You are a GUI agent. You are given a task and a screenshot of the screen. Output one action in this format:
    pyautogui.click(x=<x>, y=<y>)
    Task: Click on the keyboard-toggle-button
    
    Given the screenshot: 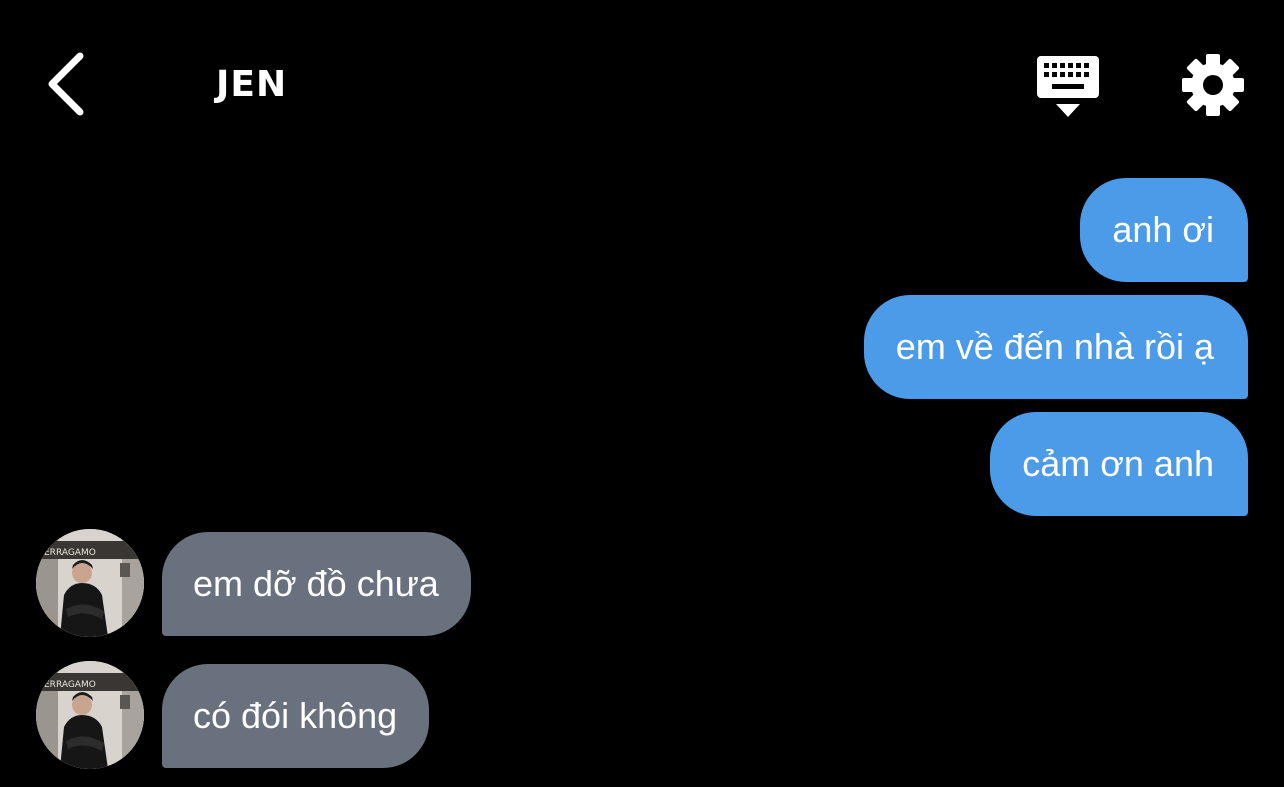 What is the action you would take?
    pyautogui.click(x=1068, y=87)
    